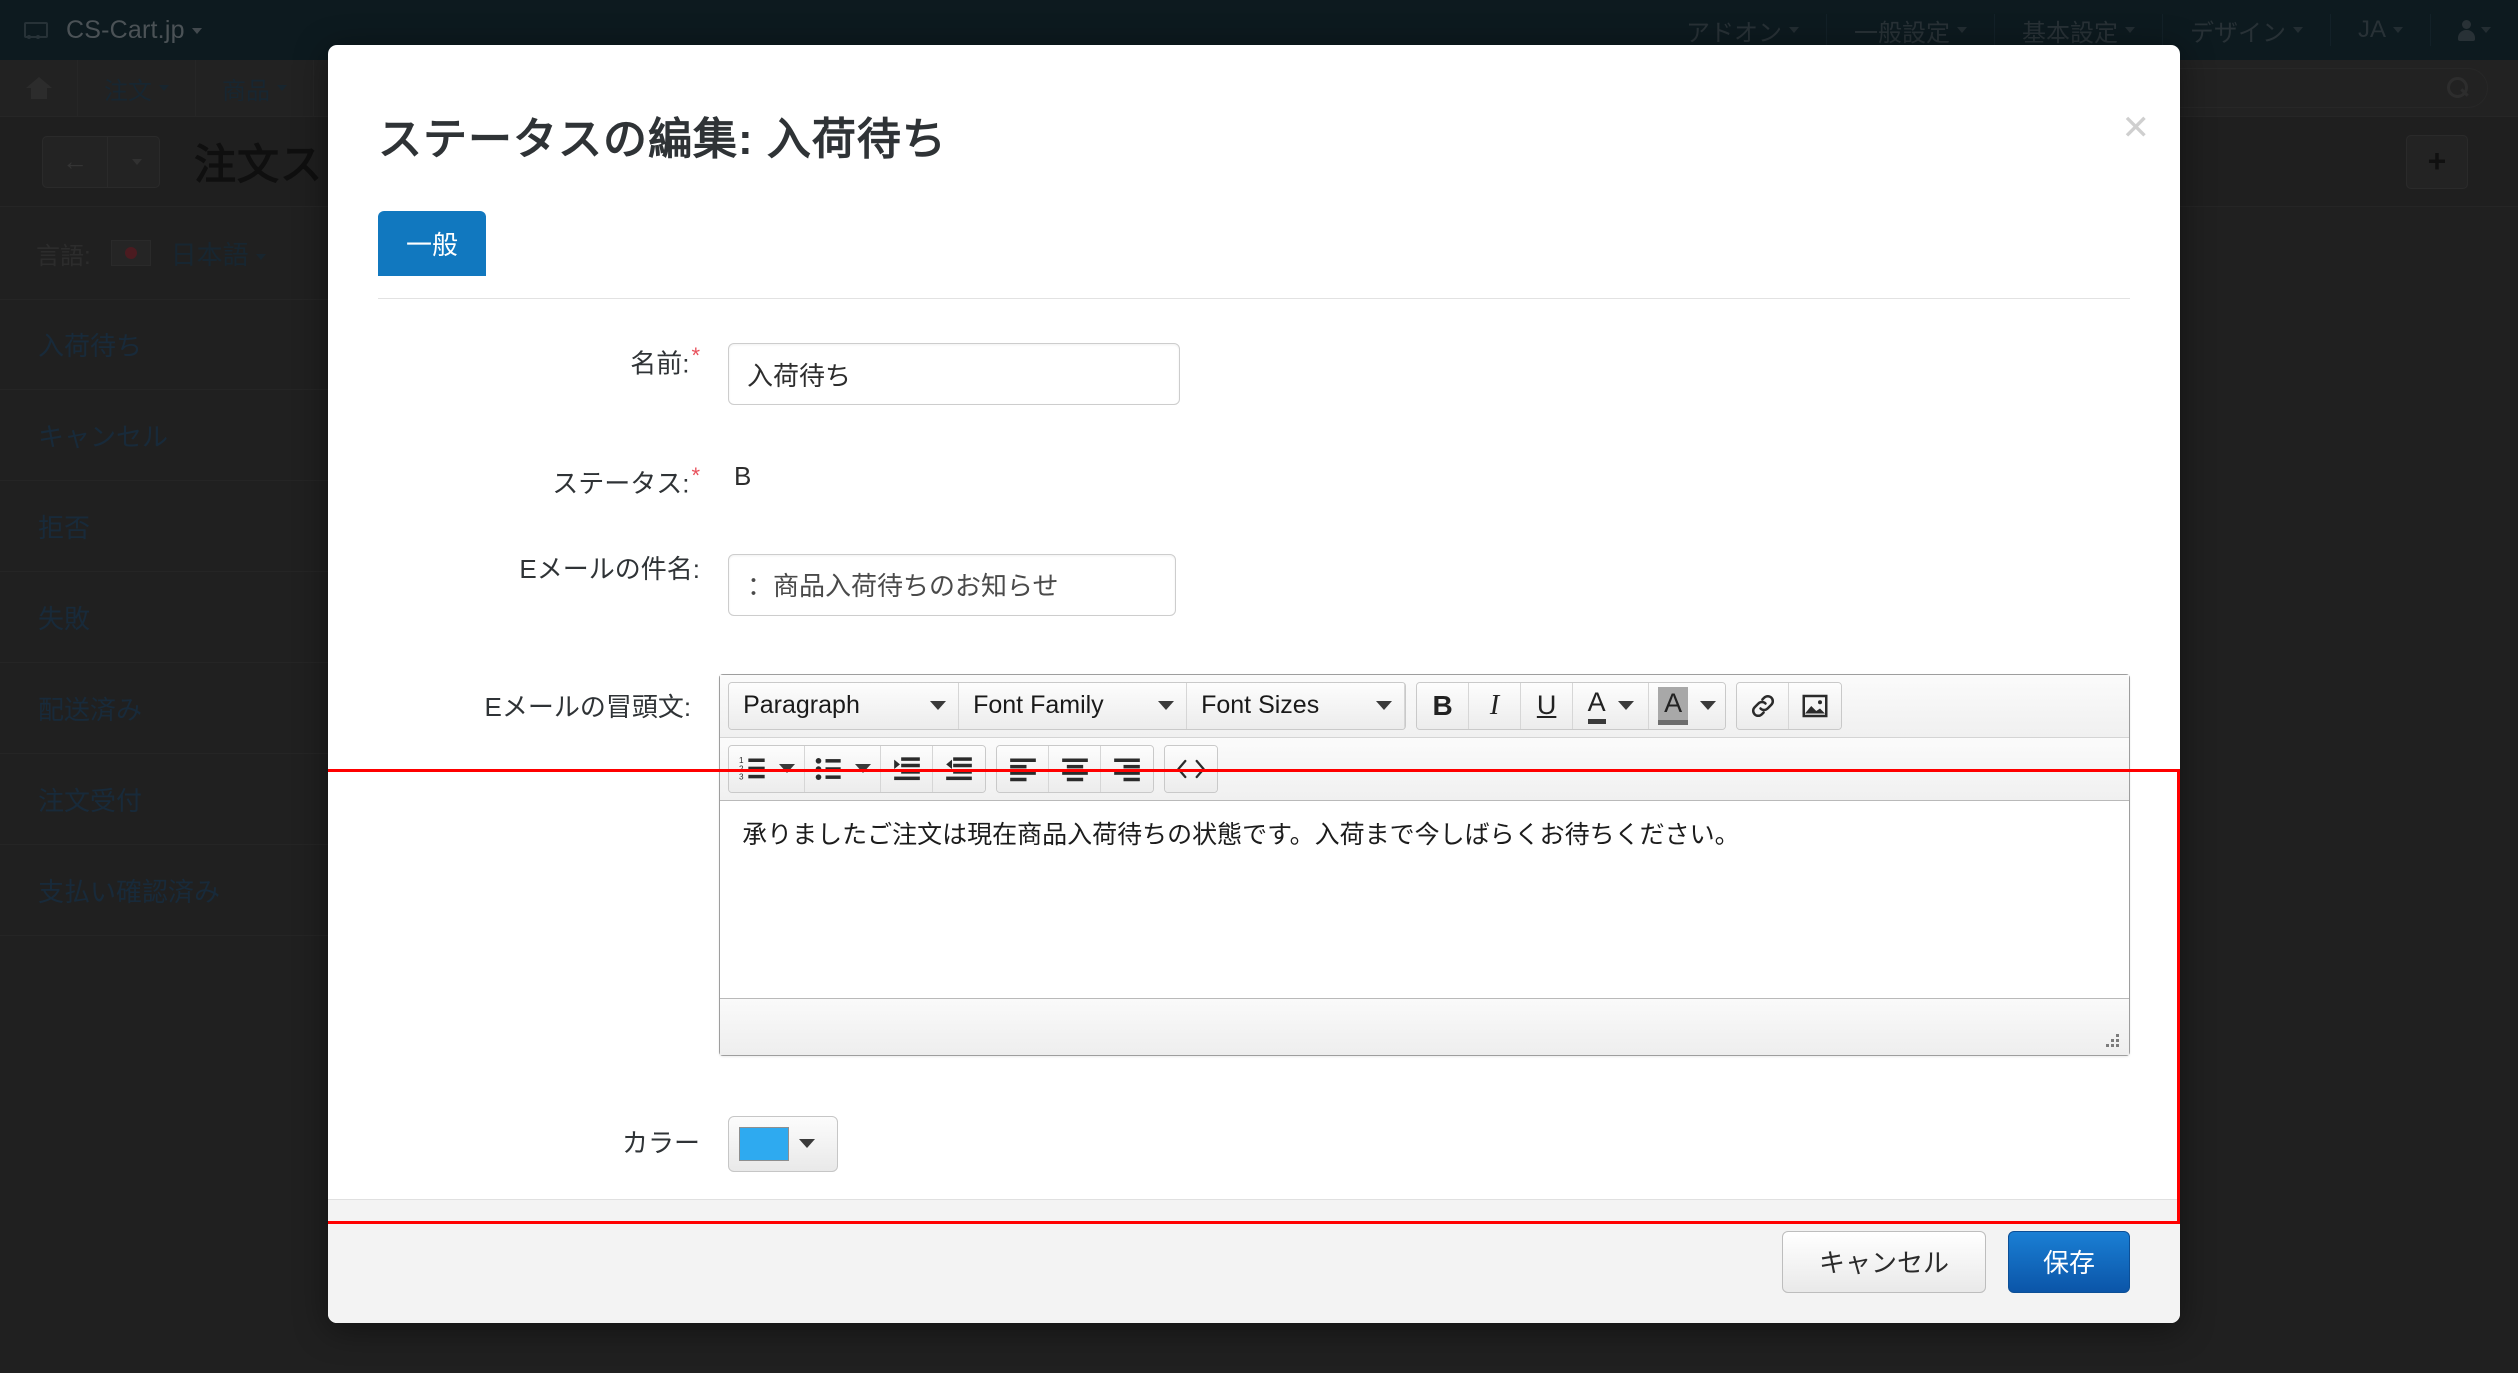 The width and height of the screenshot is (2518, 1373). I want to click on editor-content-text: 承りましたご注文は現在商品入荷待ちの状態です。入荷まで今しばらくお待ちください。, so click(1241, 834).